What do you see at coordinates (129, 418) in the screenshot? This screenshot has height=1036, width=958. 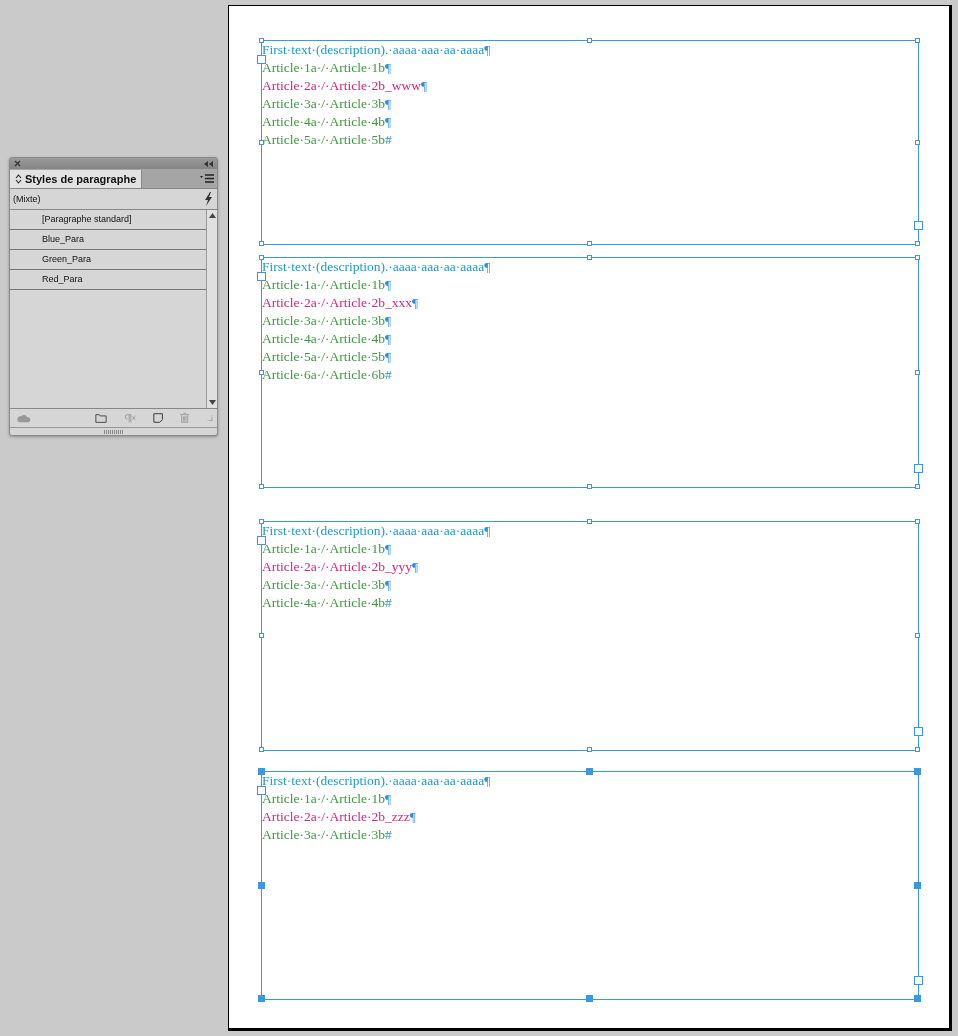 I see `clear-overrides-icon` at bounding box center [129, 418].